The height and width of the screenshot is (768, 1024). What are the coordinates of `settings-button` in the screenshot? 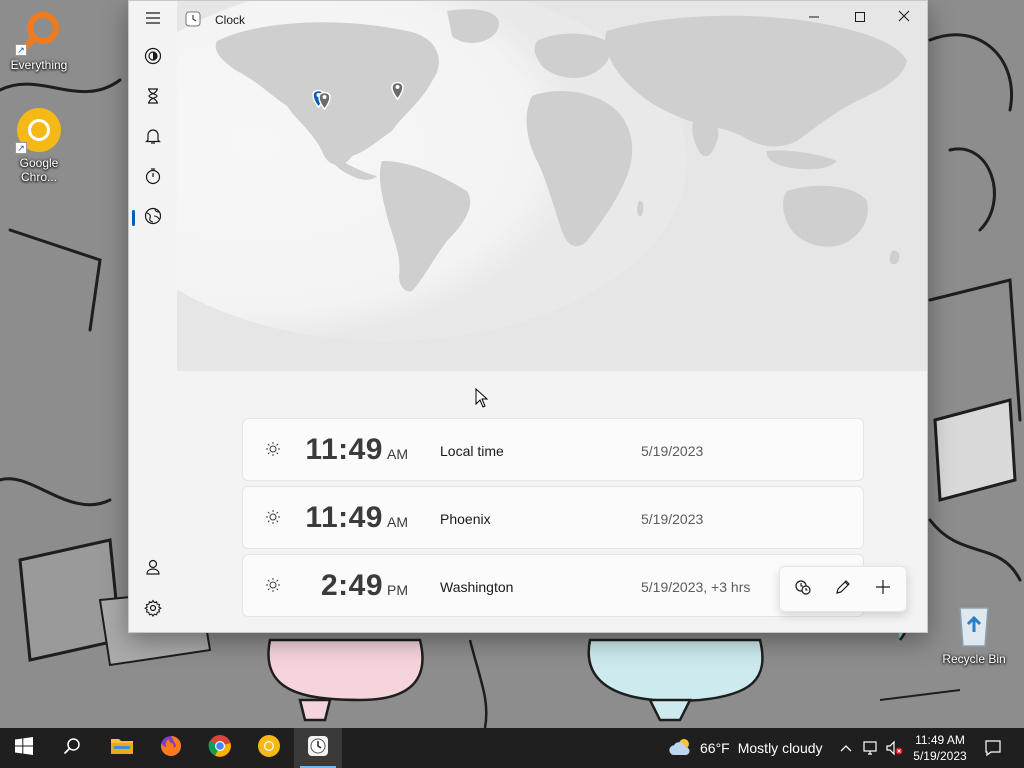 It's located at (153, 610).